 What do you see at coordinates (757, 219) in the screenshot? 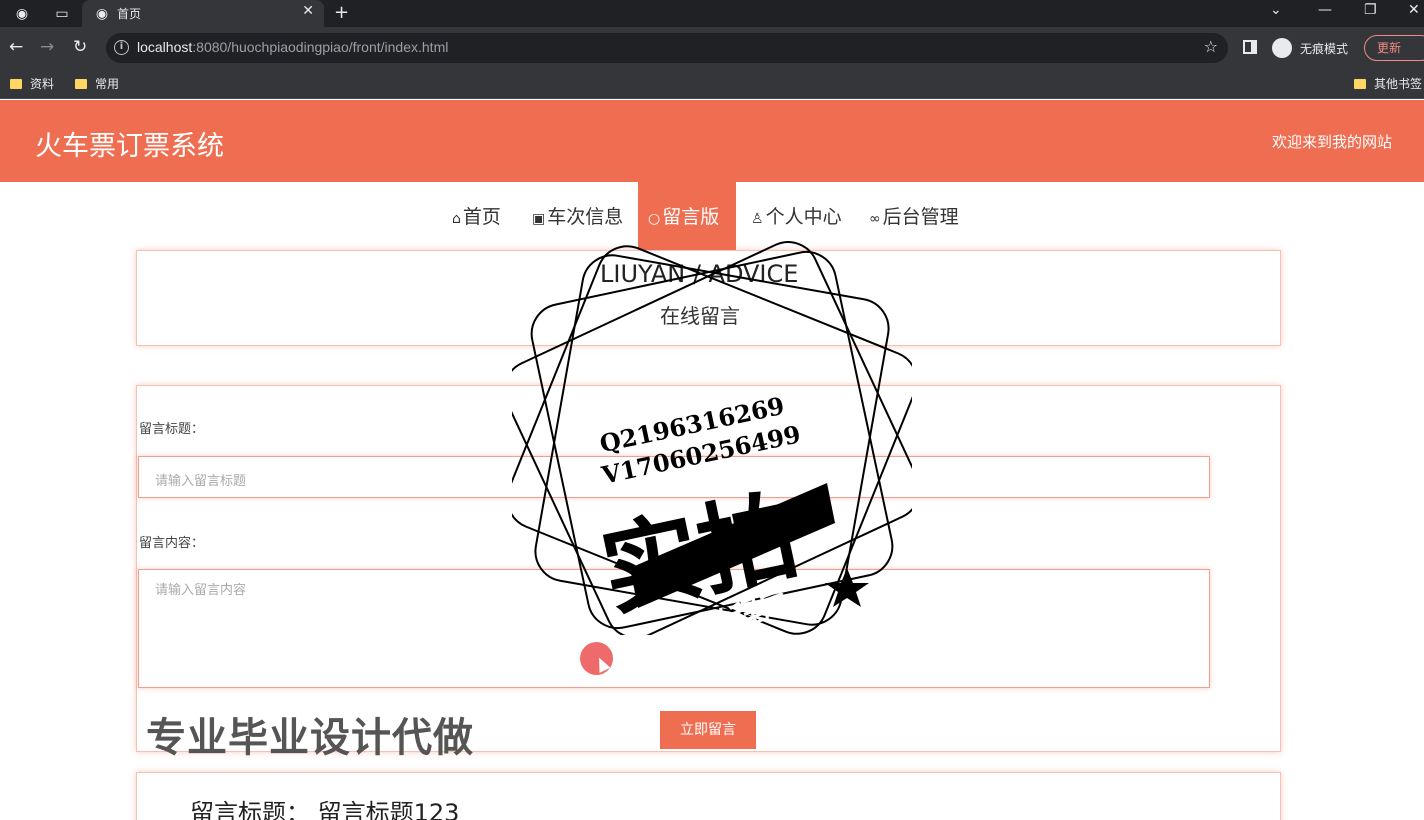
I see `user-icon: ♙` at bounding box center [757, 219].